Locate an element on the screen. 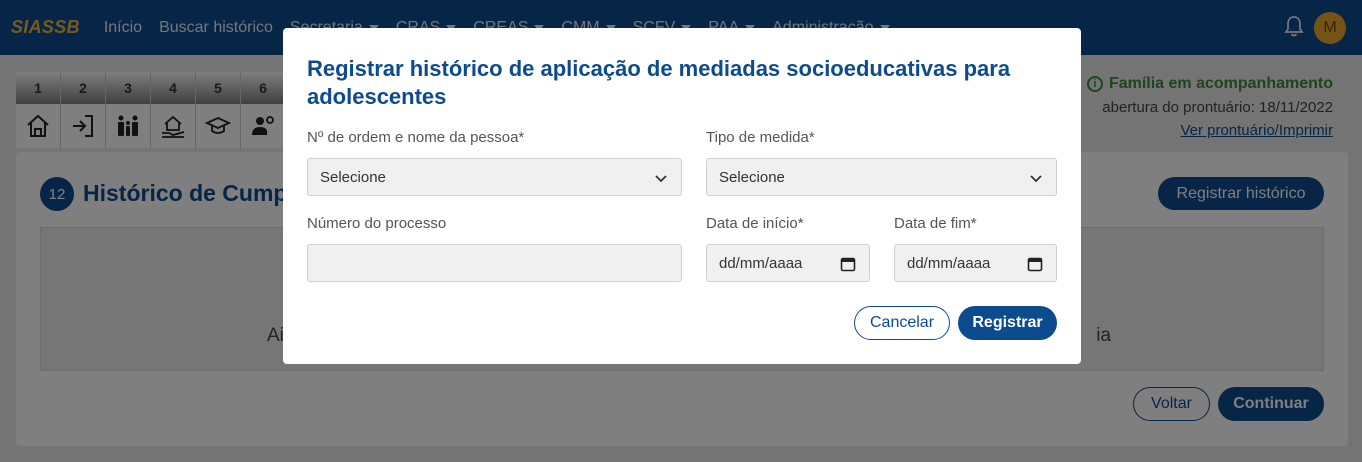 This screenshot has height=462, width=1362. start-date-label: Data de início* is located at coordinates (755, 223).